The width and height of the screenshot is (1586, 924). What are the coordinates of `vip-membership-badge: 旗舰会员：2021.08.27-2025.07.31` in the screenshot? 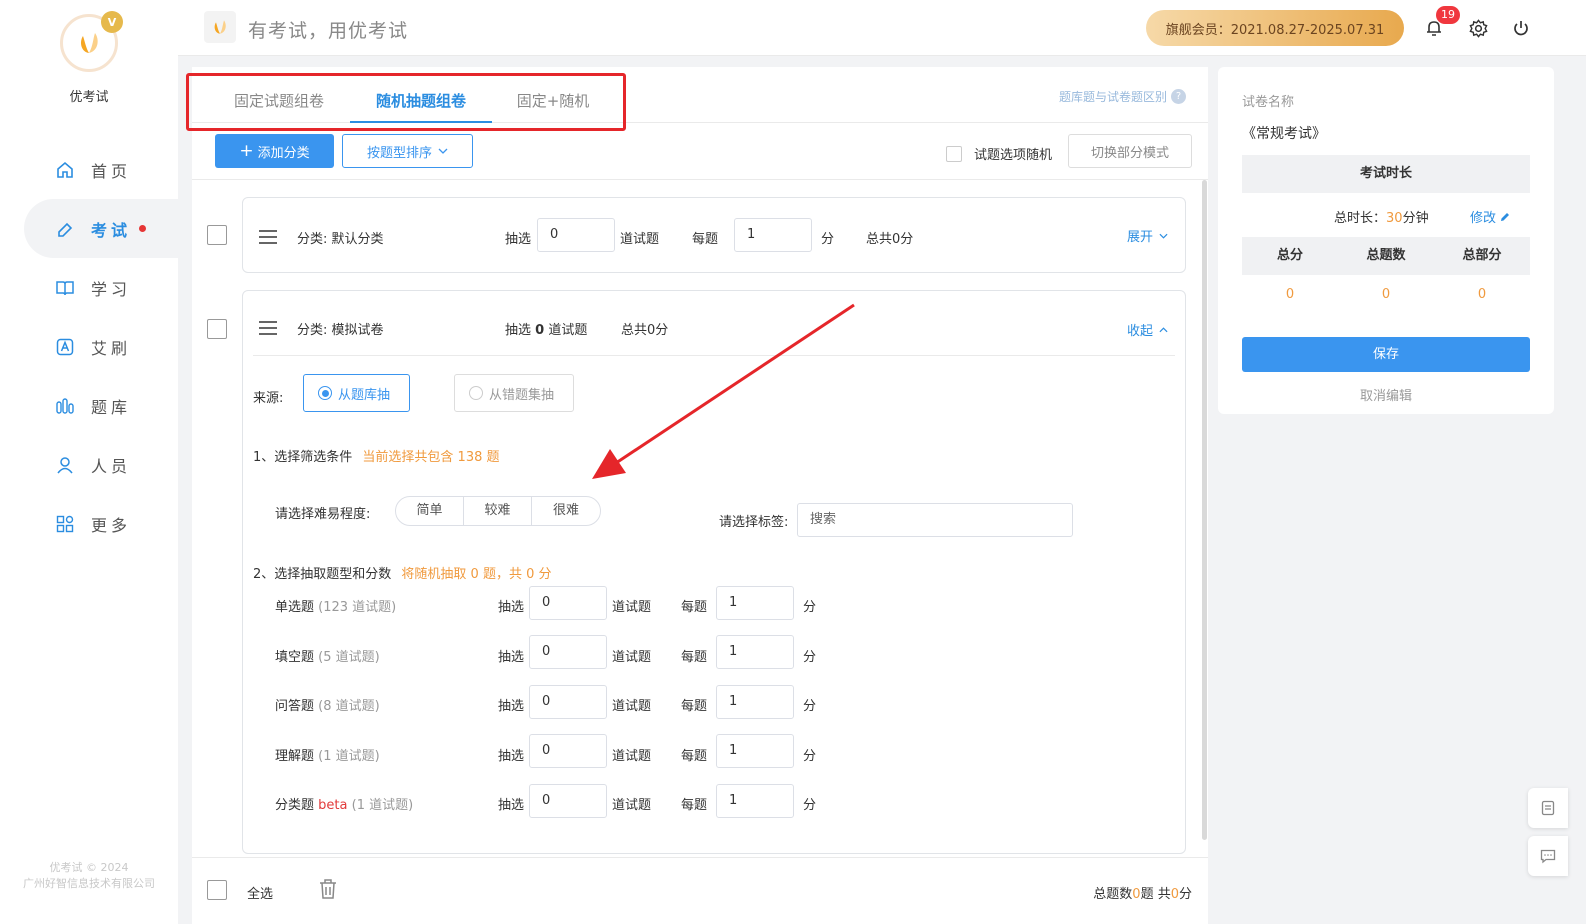 It's located at (1275, 28).